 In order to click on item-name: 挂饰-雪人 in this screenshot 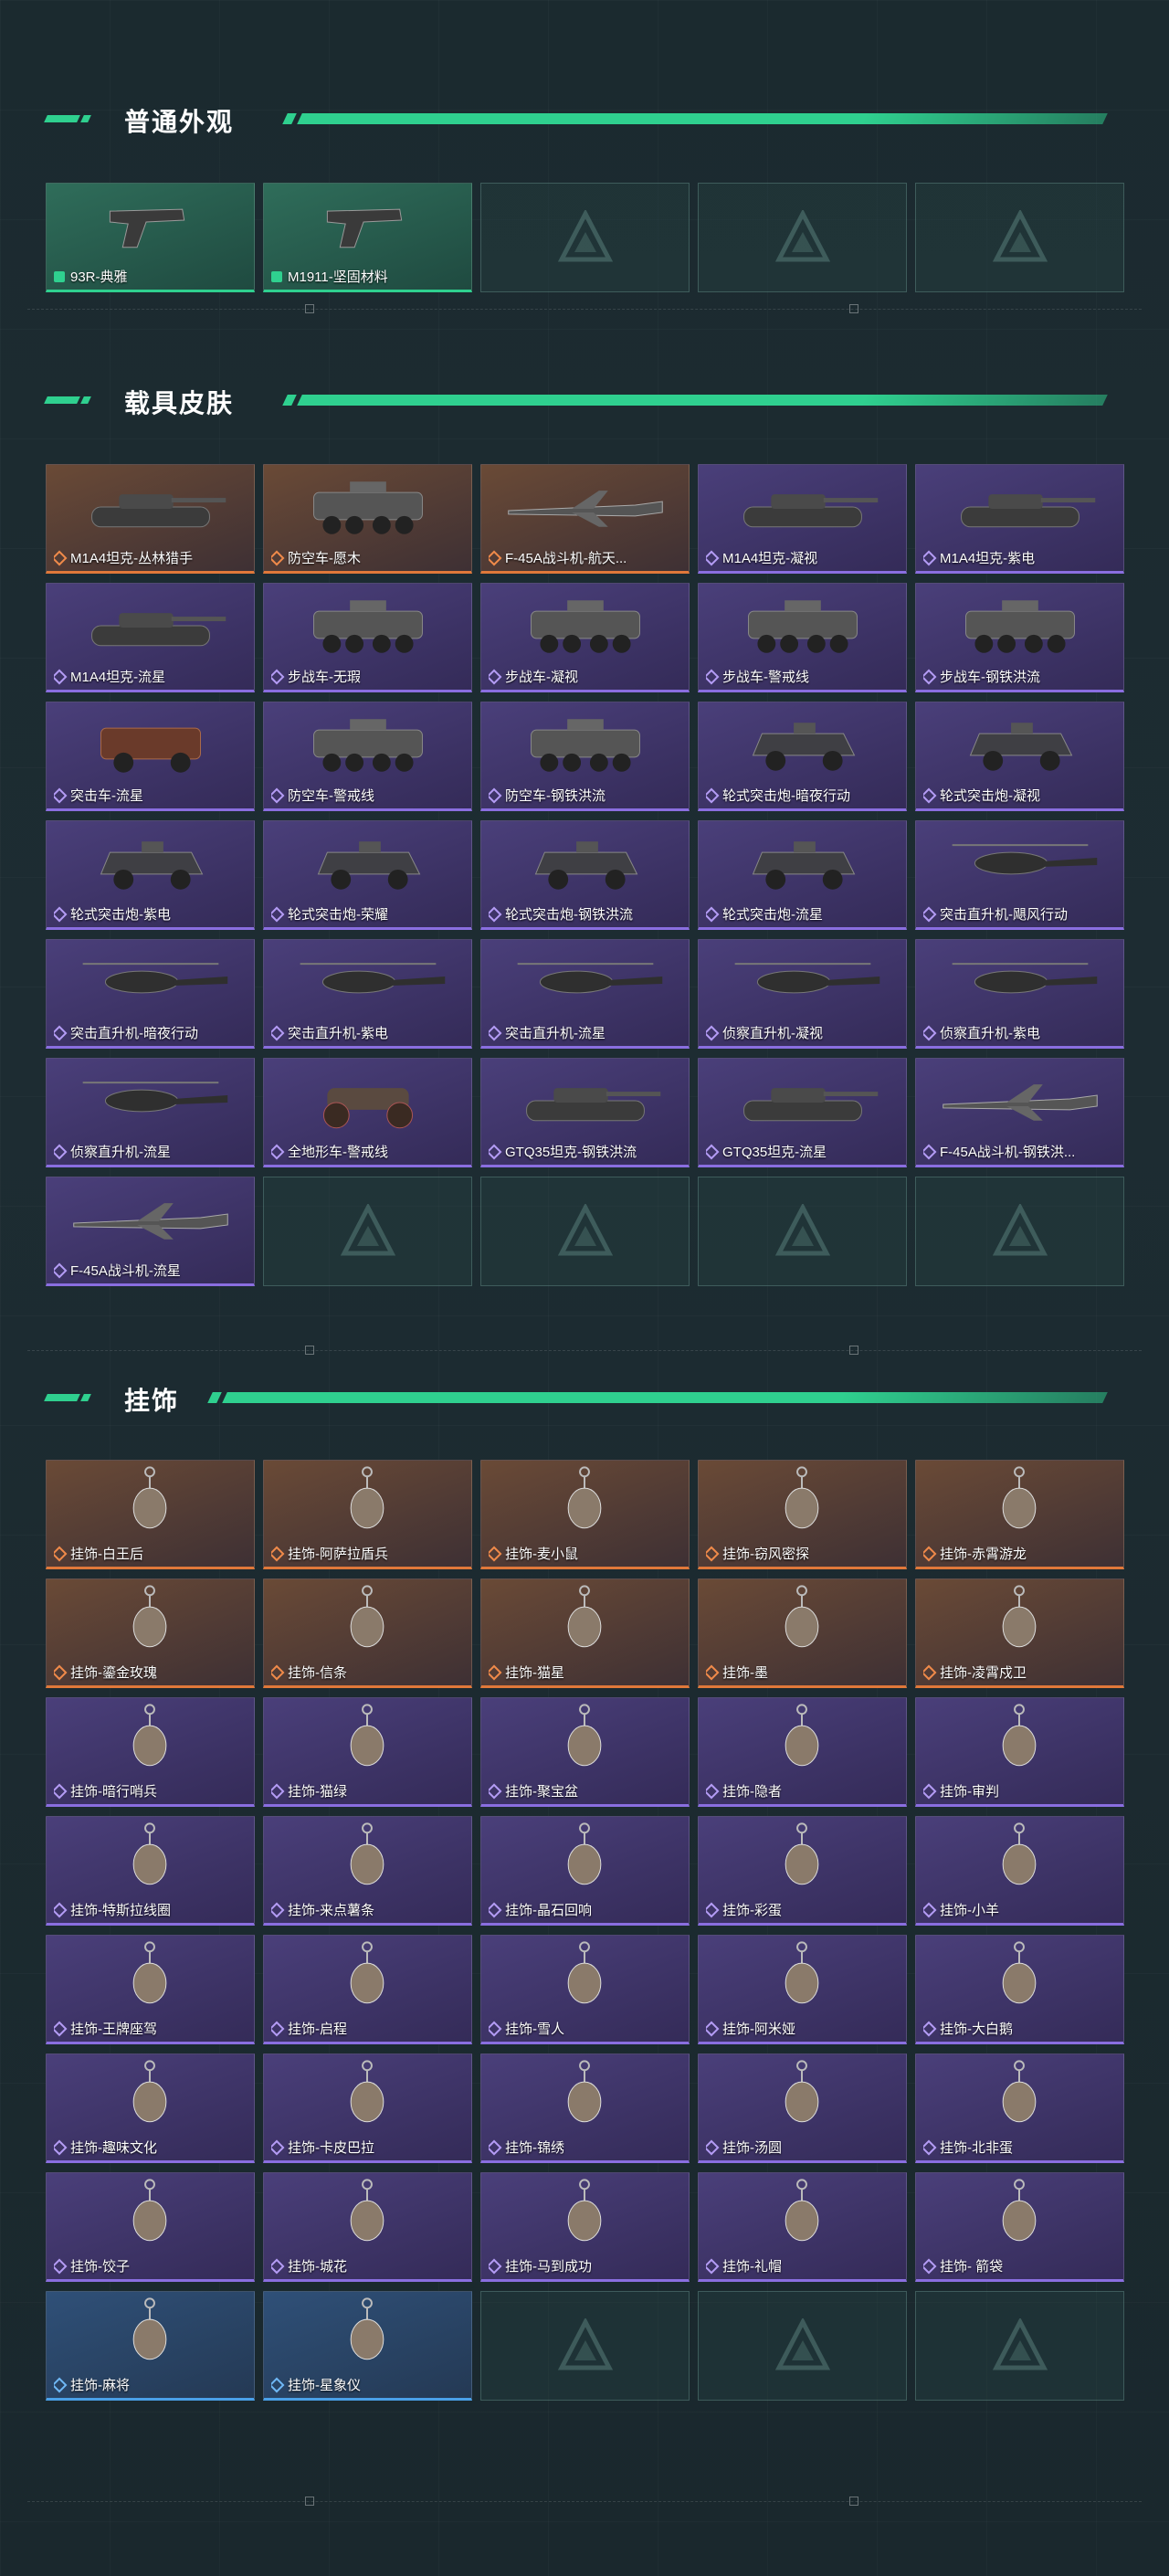, I will do `click(534, 2029)`.